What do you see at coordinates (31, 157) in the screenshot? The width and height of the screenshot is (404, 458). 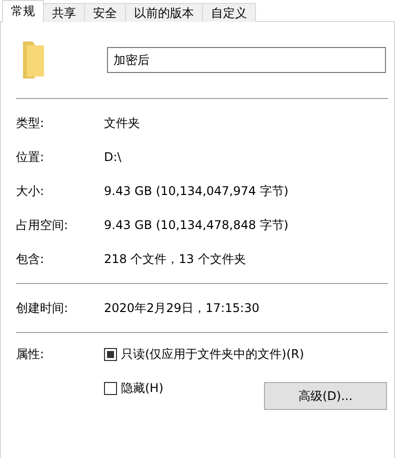 I see `property-label: 位置:` at bounding box center [31, 157].